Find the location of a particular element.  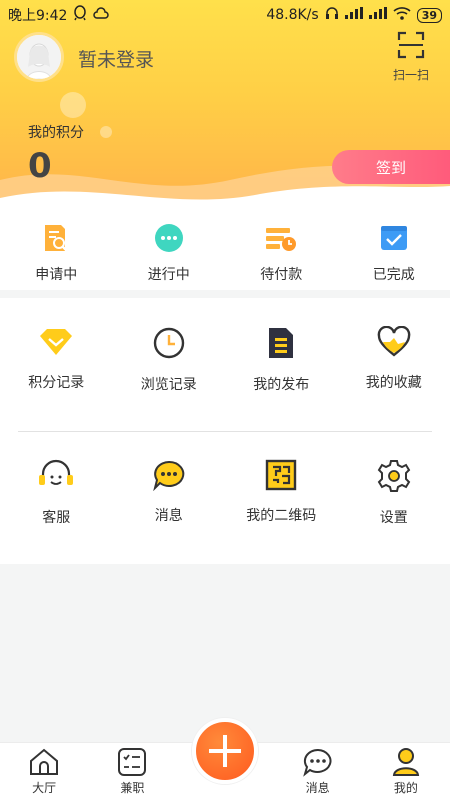

qrcode-icon is located at coordinates (281, 475).